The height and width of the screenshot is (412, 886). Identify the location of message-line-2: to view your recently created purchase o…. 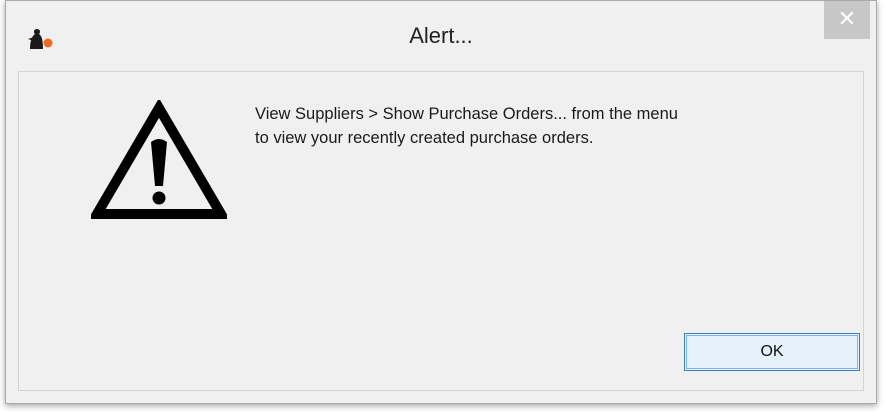
(424, 138).